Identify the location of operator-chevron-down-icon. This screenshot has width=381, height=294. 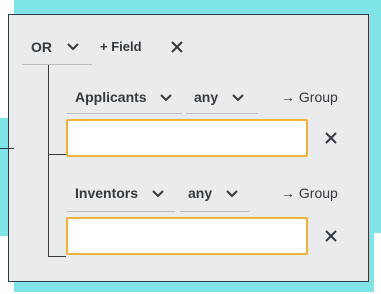
(73, 47).